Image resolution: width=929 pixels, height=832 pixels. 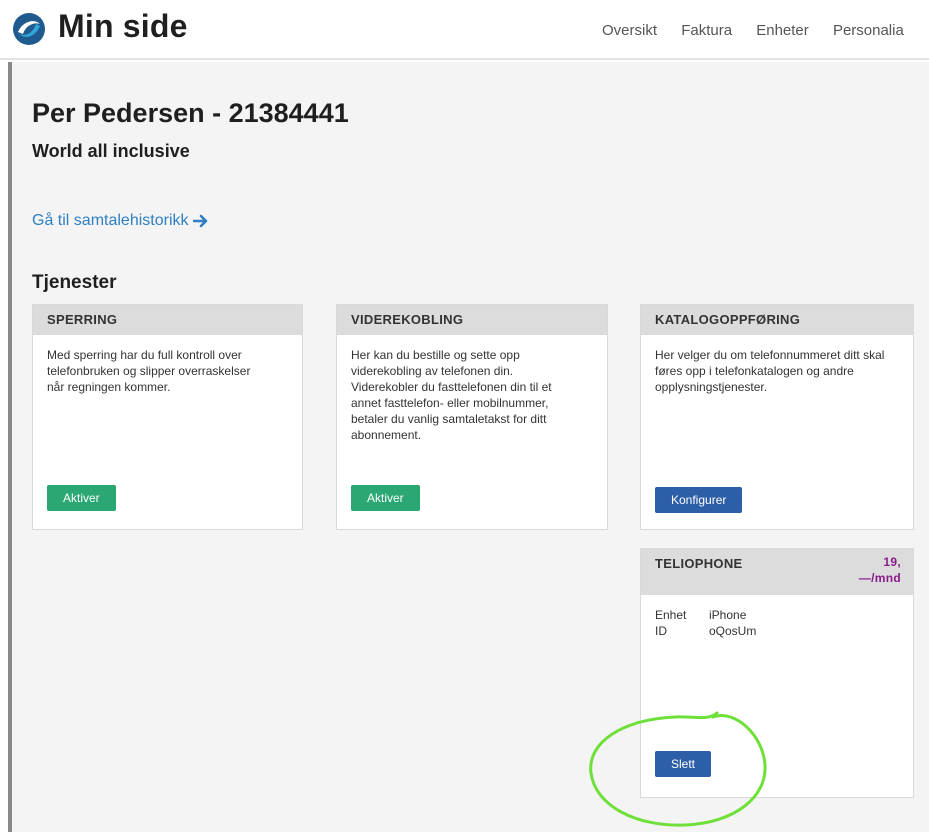 What do you see at coordinates (190, 113) in the screenshot?
I see `page-title: Per Pedersen - 21384441` at bounding box center [190, 113].